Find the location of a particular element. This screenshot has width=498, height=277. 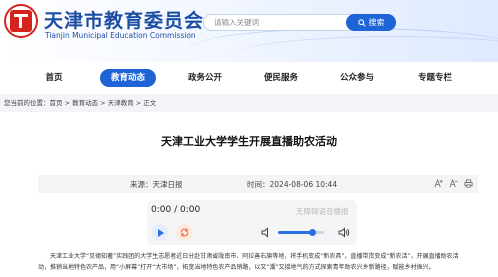

audio-player: 0:00 / 0:00 无障碍语音播报 is located at coordinates (252, 222).